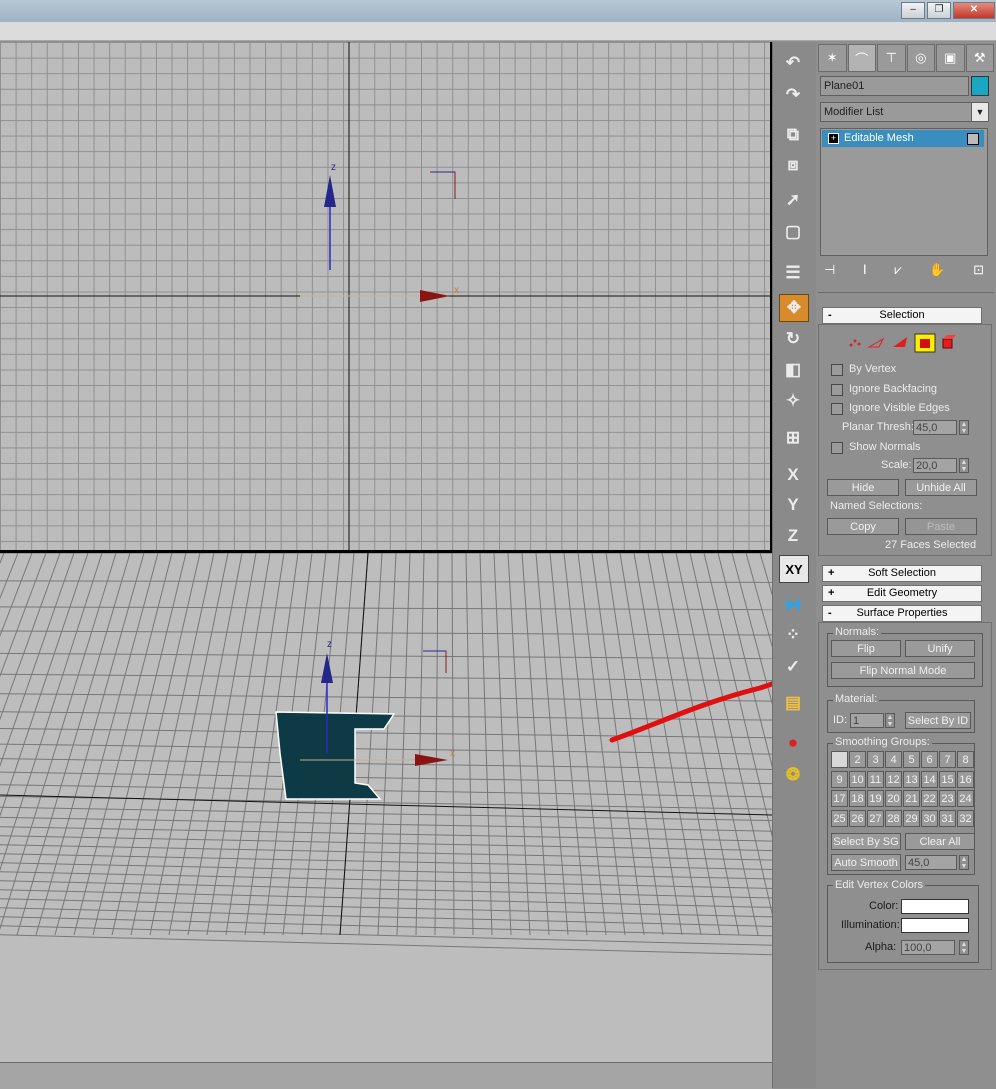 The image size is (996, 1089). I want to click on align-icon: ✓, so click(793, 667).